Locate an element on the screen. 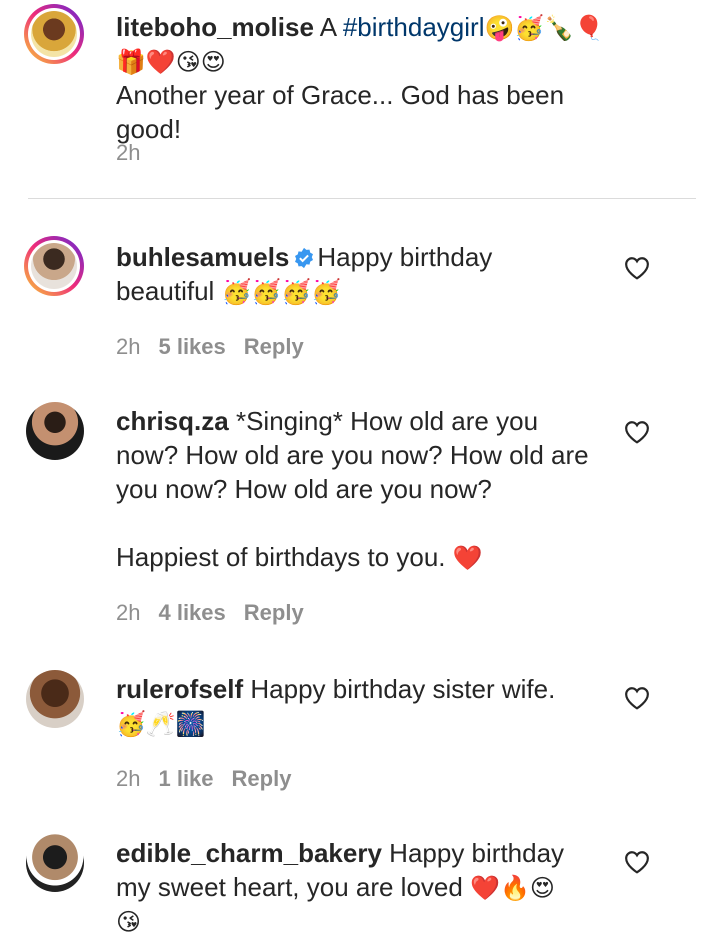  comment-username: buhlesamuels is located at coordinates (202, 257).